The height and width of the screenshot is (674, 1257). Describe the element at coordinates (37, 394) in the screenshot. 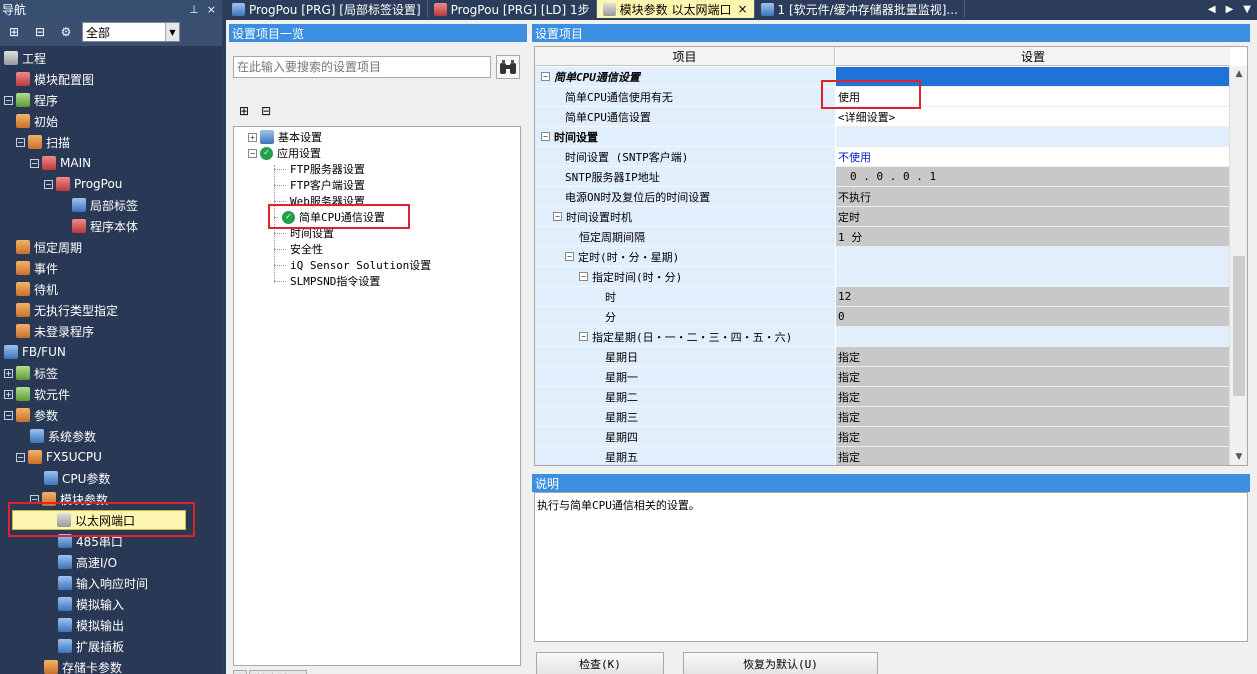

I see `nav-tree-item: + 软元件` at that location.